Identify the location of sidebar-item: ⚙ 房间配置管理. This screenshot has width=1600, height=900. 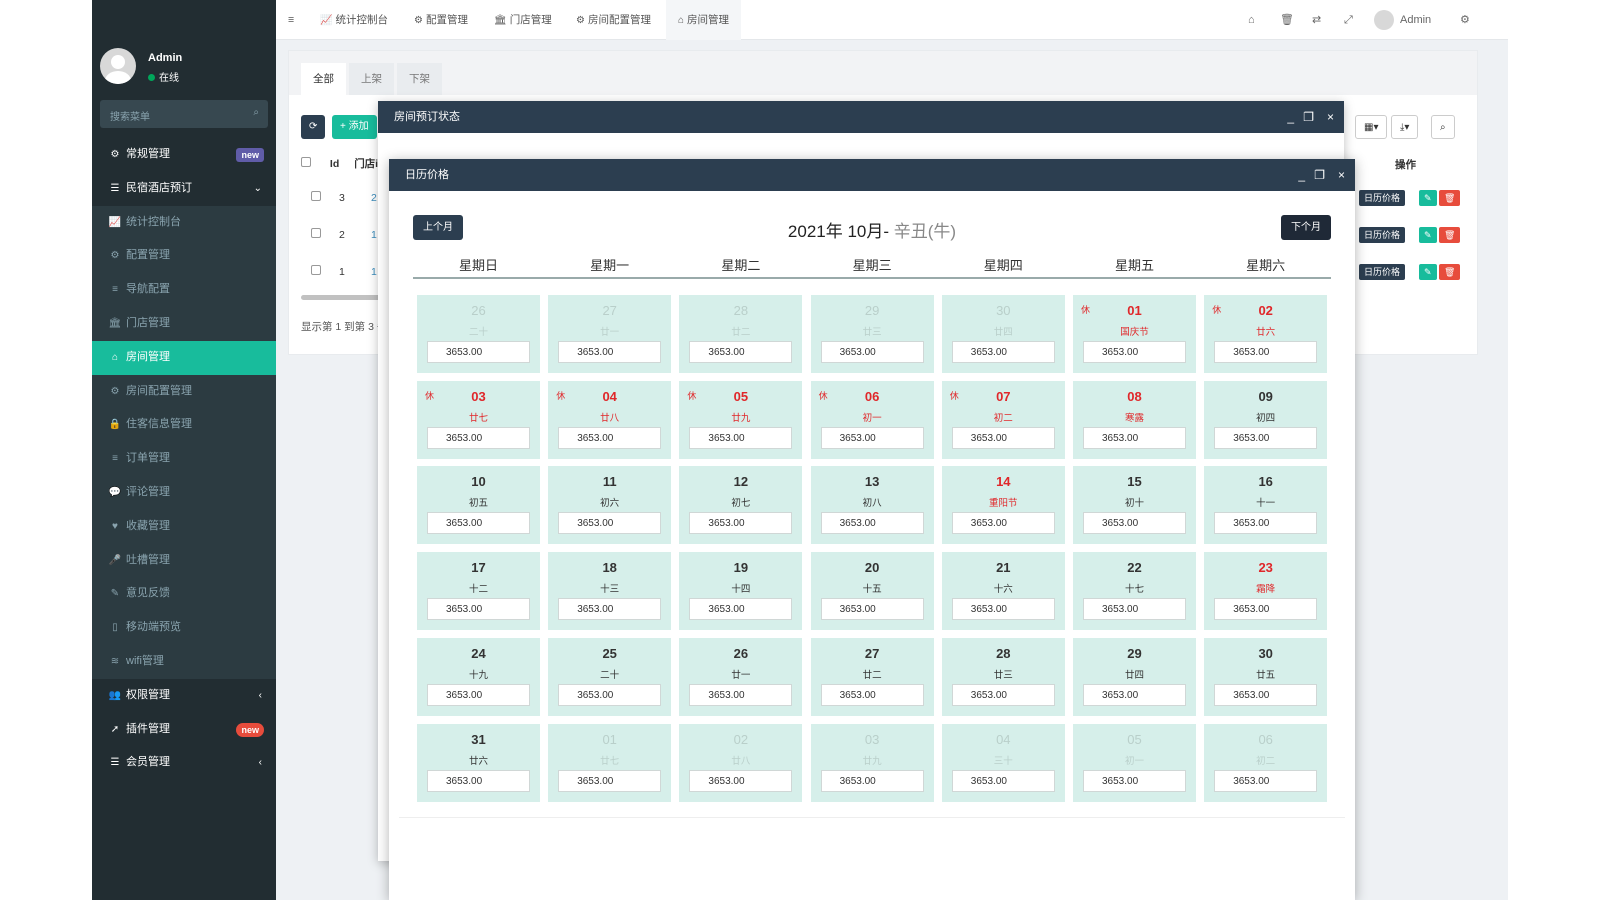
(184, 391).